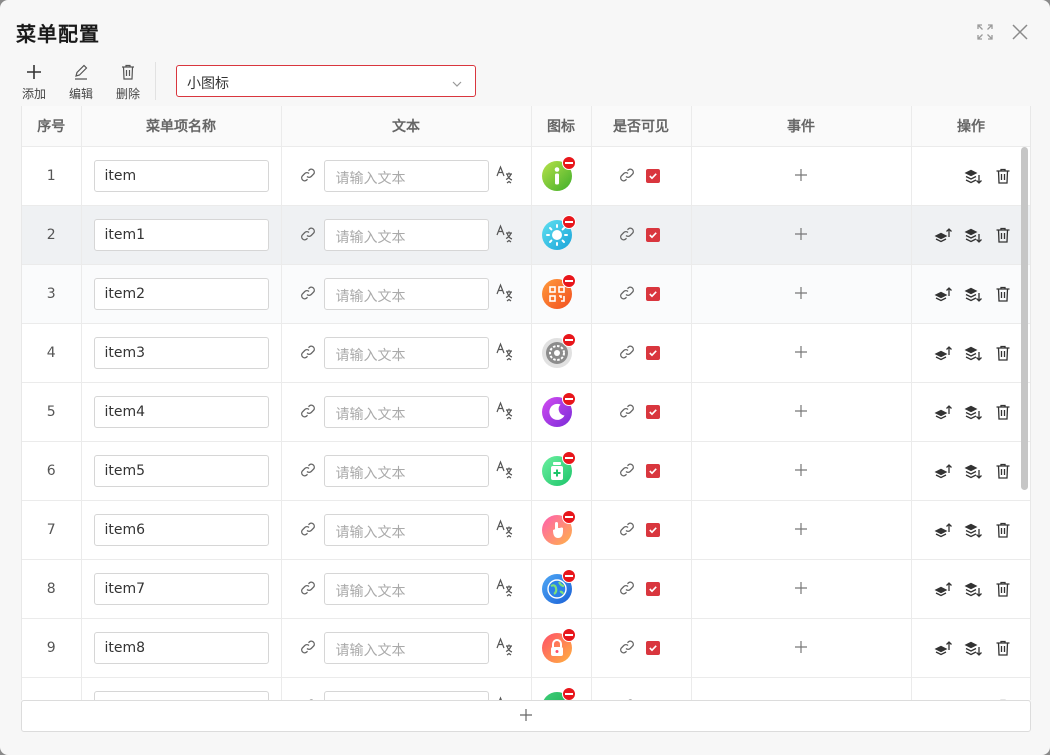 Image resolution: width=1050 pixels, height=755 pixels. Describe the element at coordinates (558, 291) in the screenshot. I see `qr-code-icon` at that location.